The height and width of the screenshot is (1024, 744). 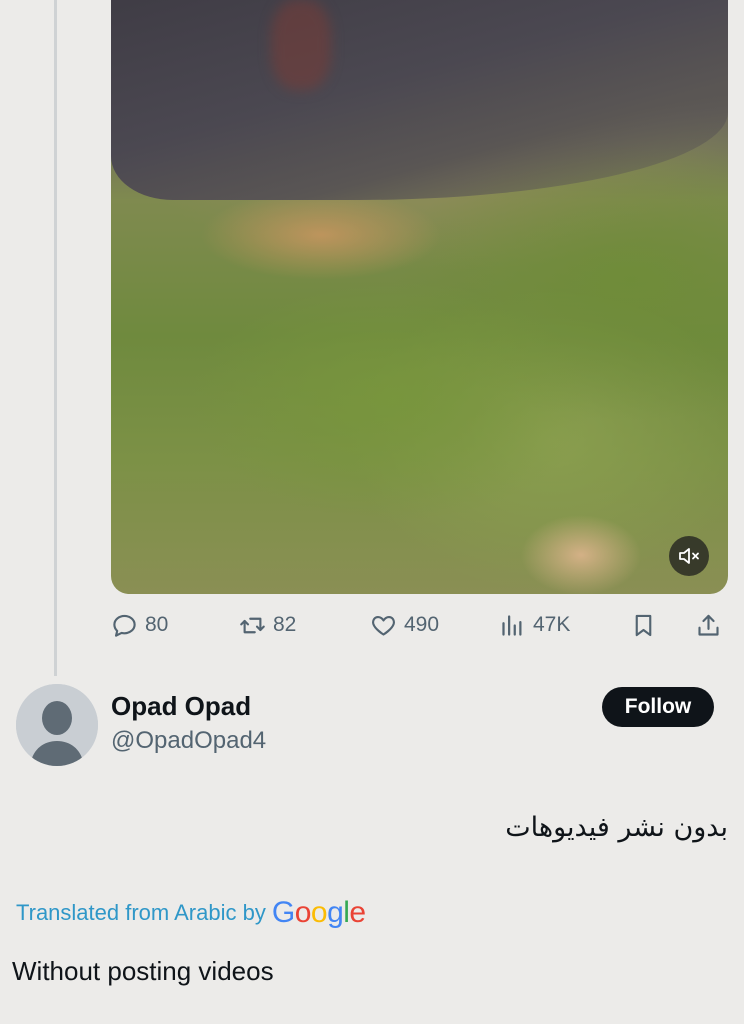 What do you see at coordinates (267, 625) in the screenshot?
I see `retweet-button: 82` at bounding box center [267, 625].